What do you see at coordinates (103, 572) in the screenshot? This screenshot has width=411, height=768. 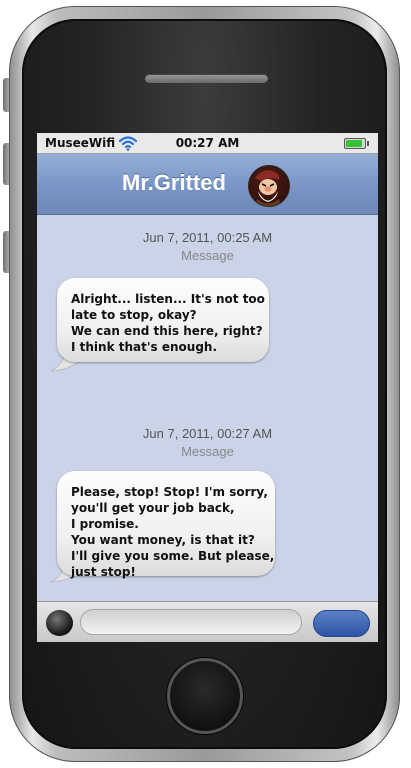 I see `message-line: just stop!` at bounding box center [103, 572].